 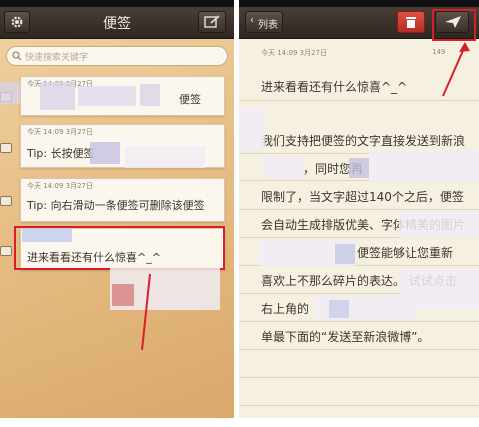 What do you see at coordinates (117, 23) in the screenshot?
I see `list-header: 便签` at bounding box center [117, 23].